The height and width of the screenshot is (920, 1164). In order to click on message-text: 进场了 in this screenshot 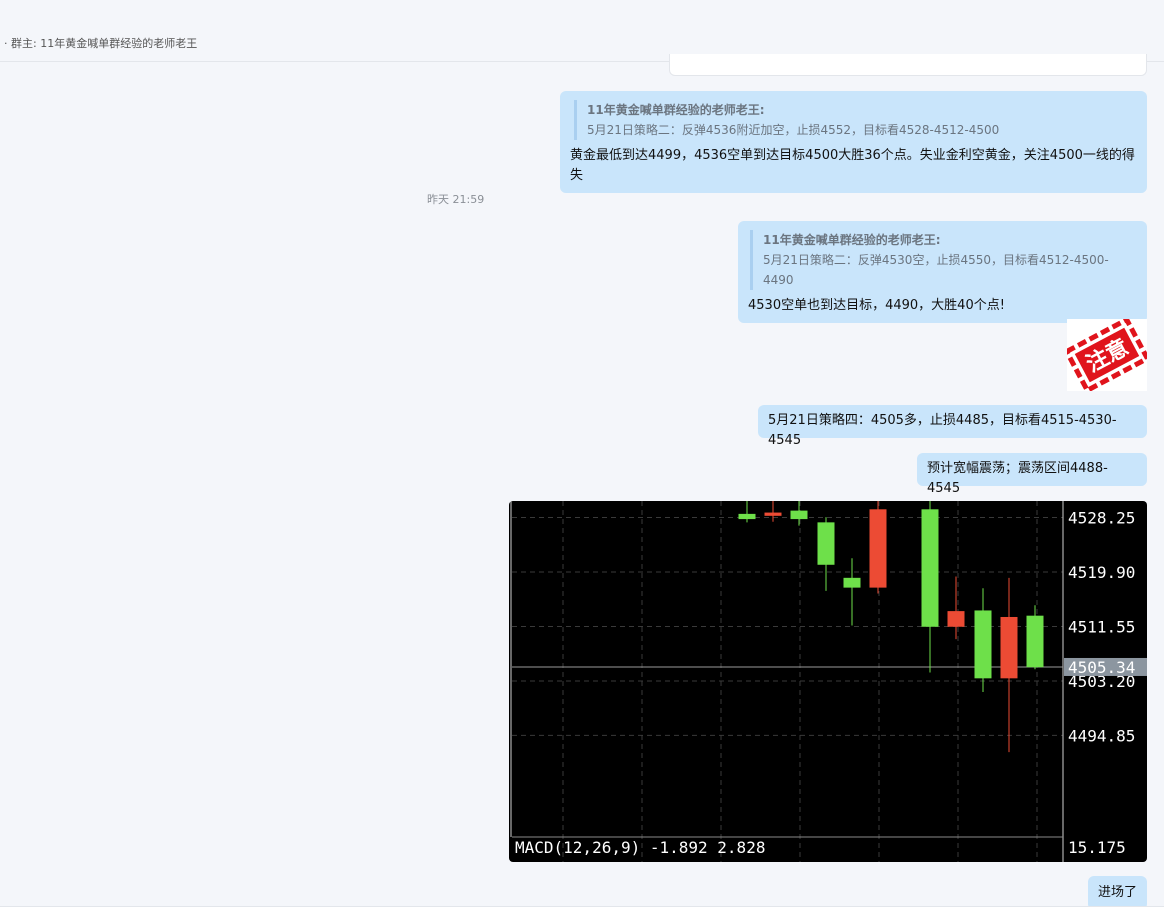, I will do `click(1118, 892)`.